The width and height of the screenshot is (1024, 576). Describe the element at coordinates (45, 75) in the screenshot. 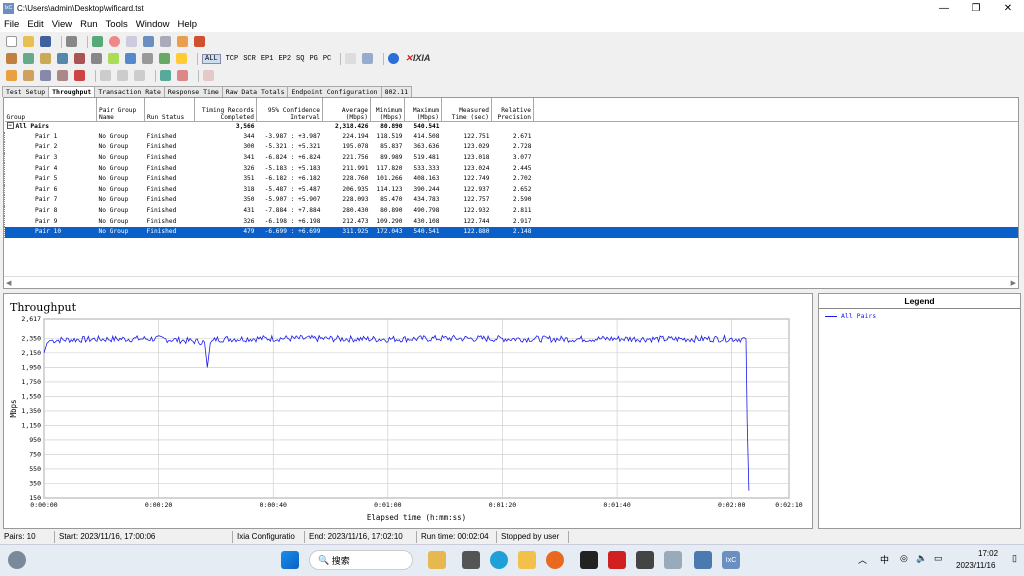

I see `edit-pair-icon` at that location.